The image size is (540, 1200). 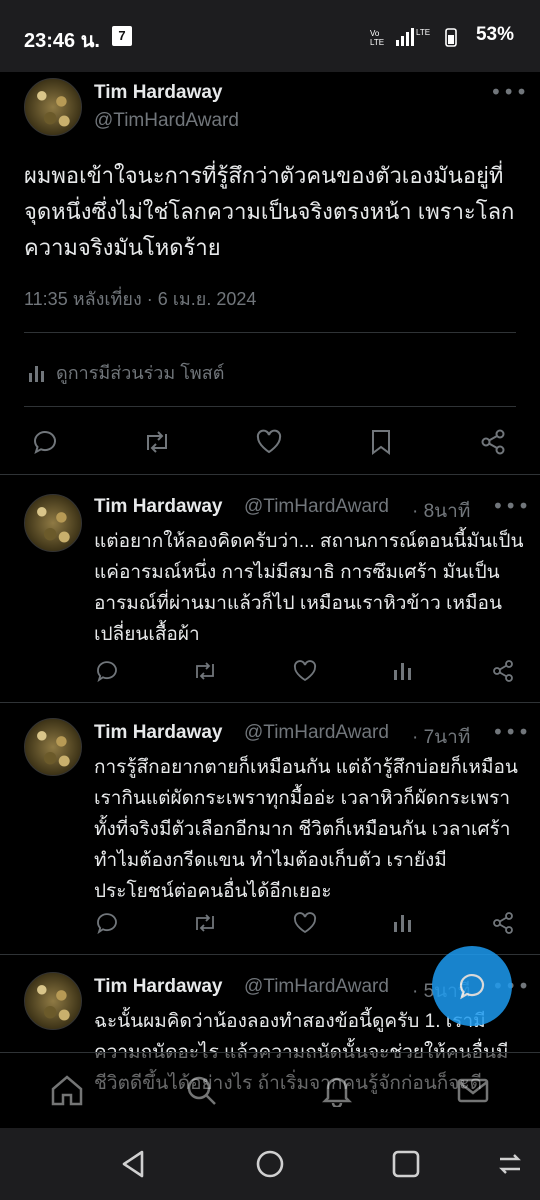 I want to click on notifications-icon, so click(x=337, y=1090).